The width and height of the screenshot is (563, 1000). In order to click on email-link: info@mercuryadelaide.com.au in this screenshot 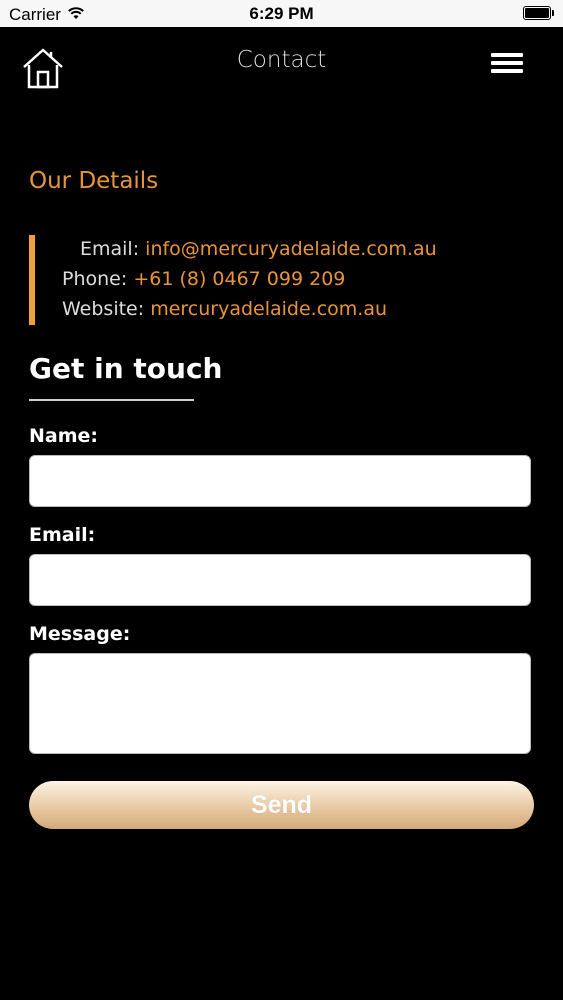, I will do `click(290, 249)`.